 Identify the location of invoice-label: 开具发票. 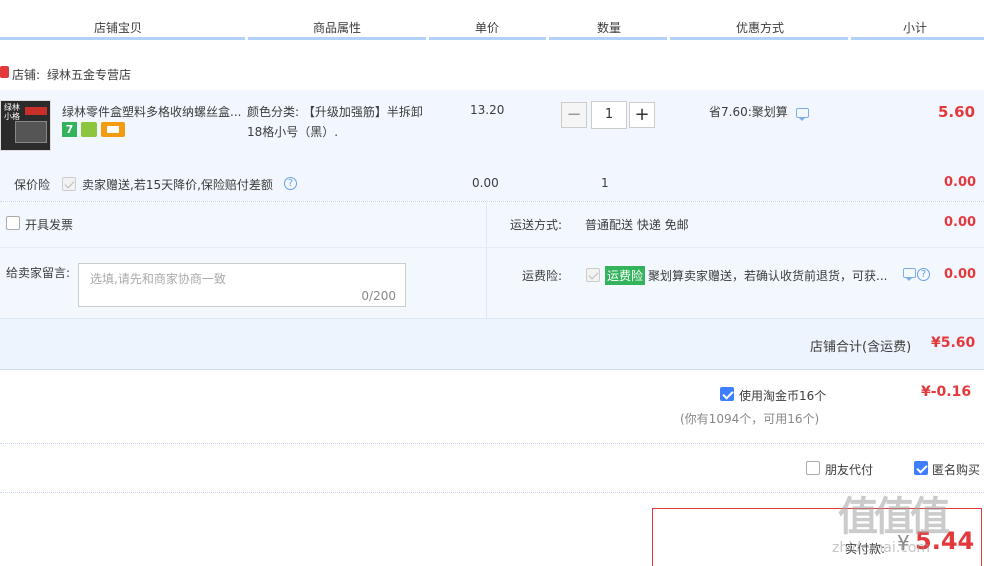
(49, 225).